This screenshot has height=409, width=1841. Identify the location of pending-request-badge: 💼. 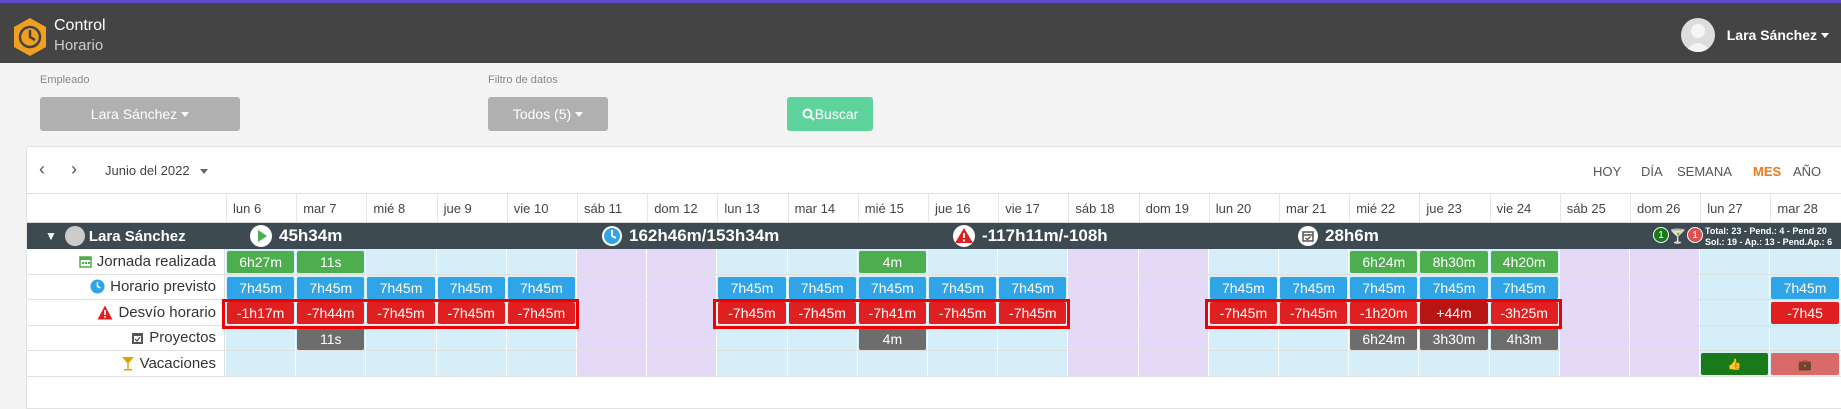
(1805, 364).